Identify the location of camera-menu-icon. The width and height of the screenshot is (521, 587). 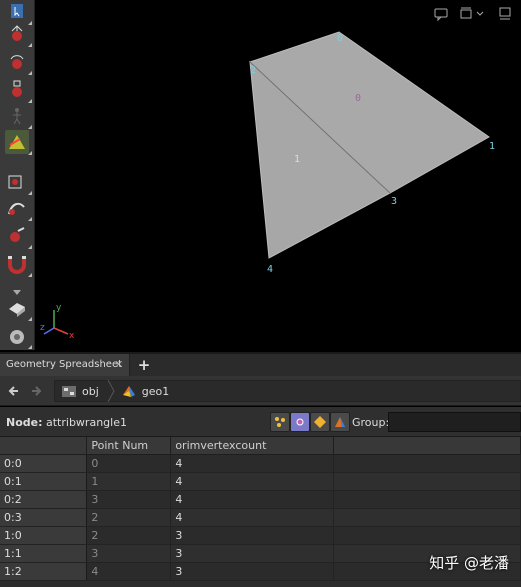
(473, 14).